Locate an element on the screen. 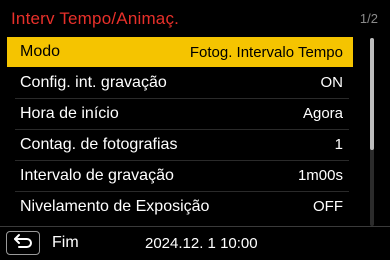 The image size is (390, 260). back-button is located at coordinates (23, 243).